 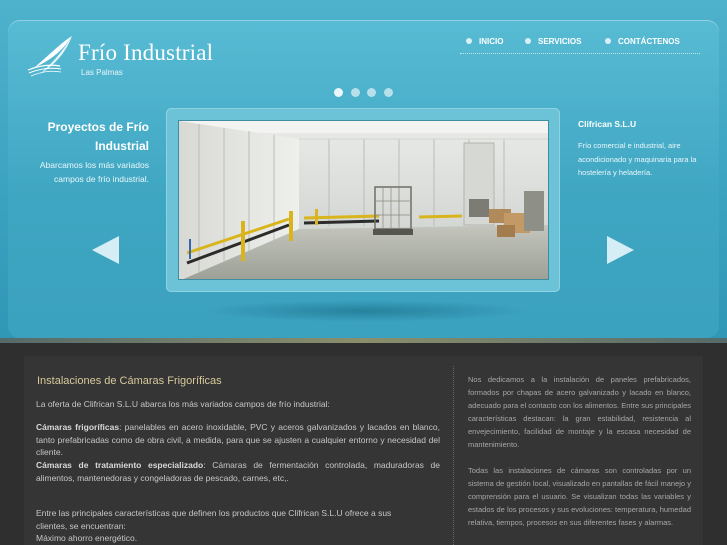 I want to click on main-nav: INICIO SERVICIOS CONTÁCTENOS, so click(x=581, y=44).